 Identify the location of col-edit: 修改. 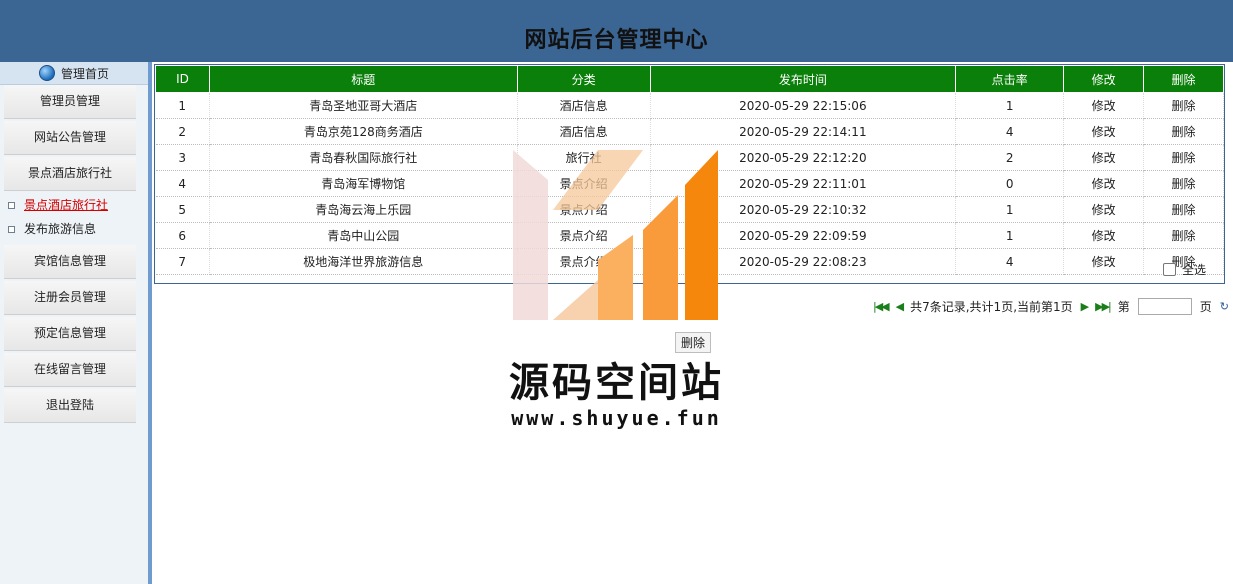
(1104, 79).